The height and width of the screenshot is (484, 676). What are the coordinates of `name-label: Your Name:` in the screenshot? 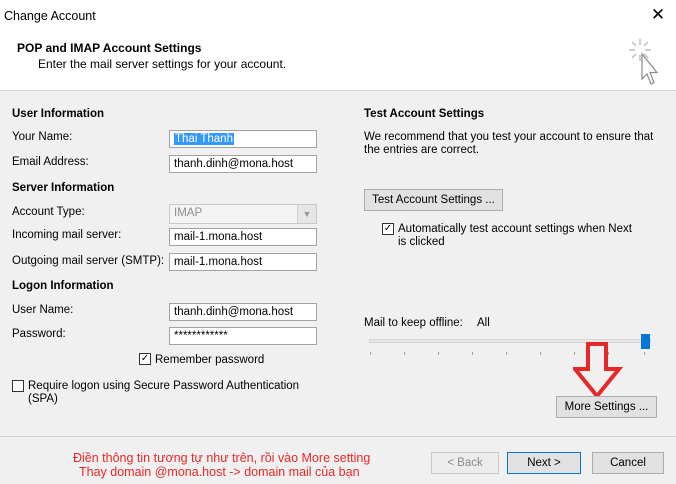 It's located at (42, 137).